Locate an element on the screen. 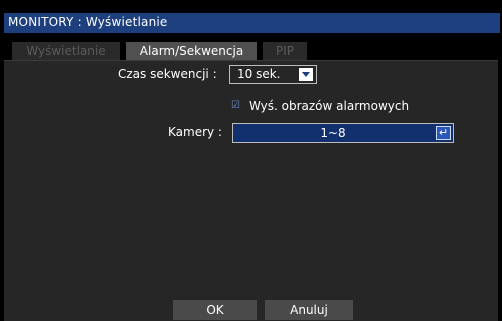 The image size is (502, 321). tab-wyswietlanie: Wyświetlanie is located at coordinates (66, 51).